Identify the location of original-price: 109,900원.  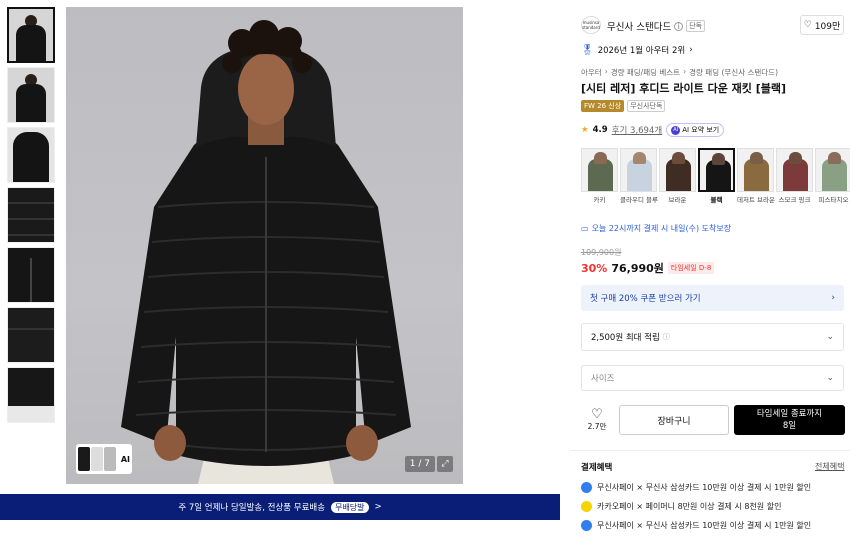
(601, 252).